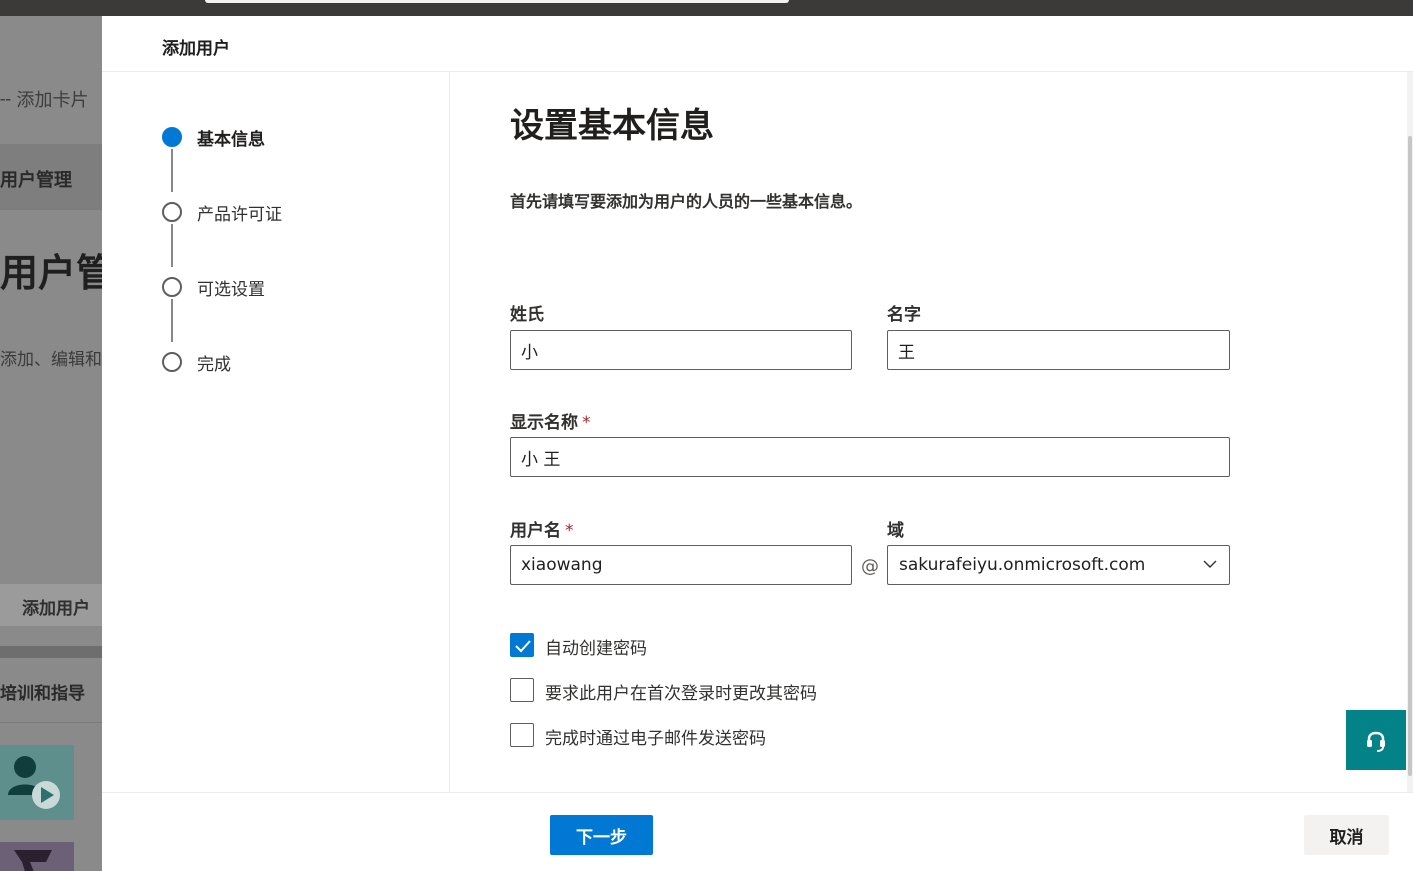 The height and width of the screenshot is (871, 1413). I want to click on panel-title: 添加用户, so click(196, 49).